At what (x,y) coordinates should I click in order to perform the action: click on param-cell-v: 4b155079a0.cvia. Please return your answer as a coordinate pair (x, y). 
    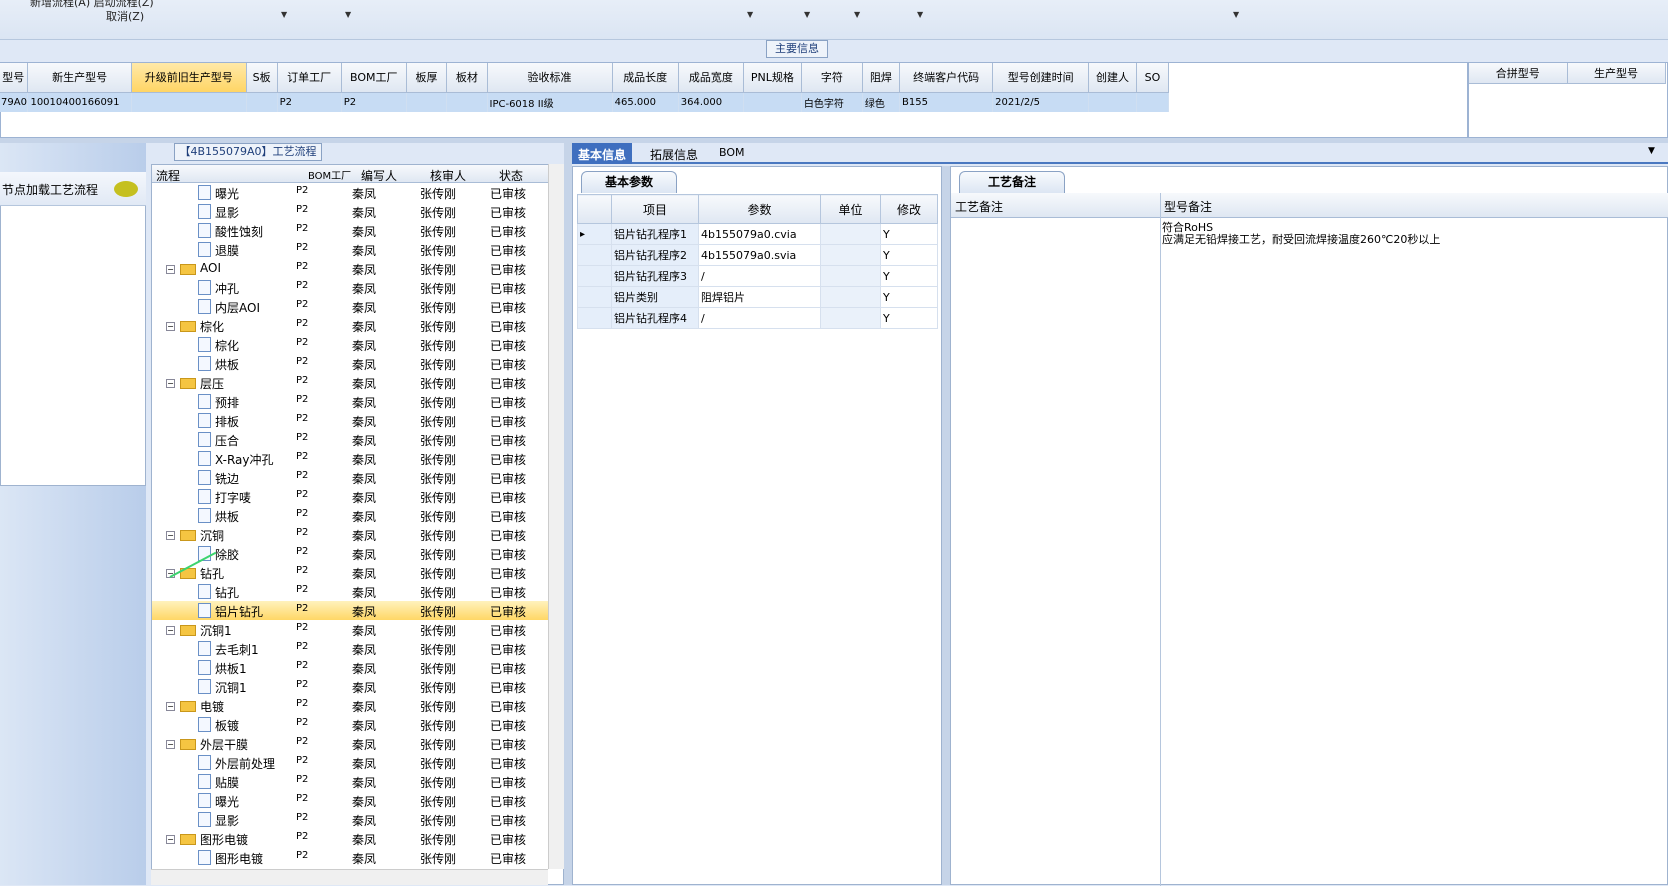
    Looking at the image, I should click on (759, 234).